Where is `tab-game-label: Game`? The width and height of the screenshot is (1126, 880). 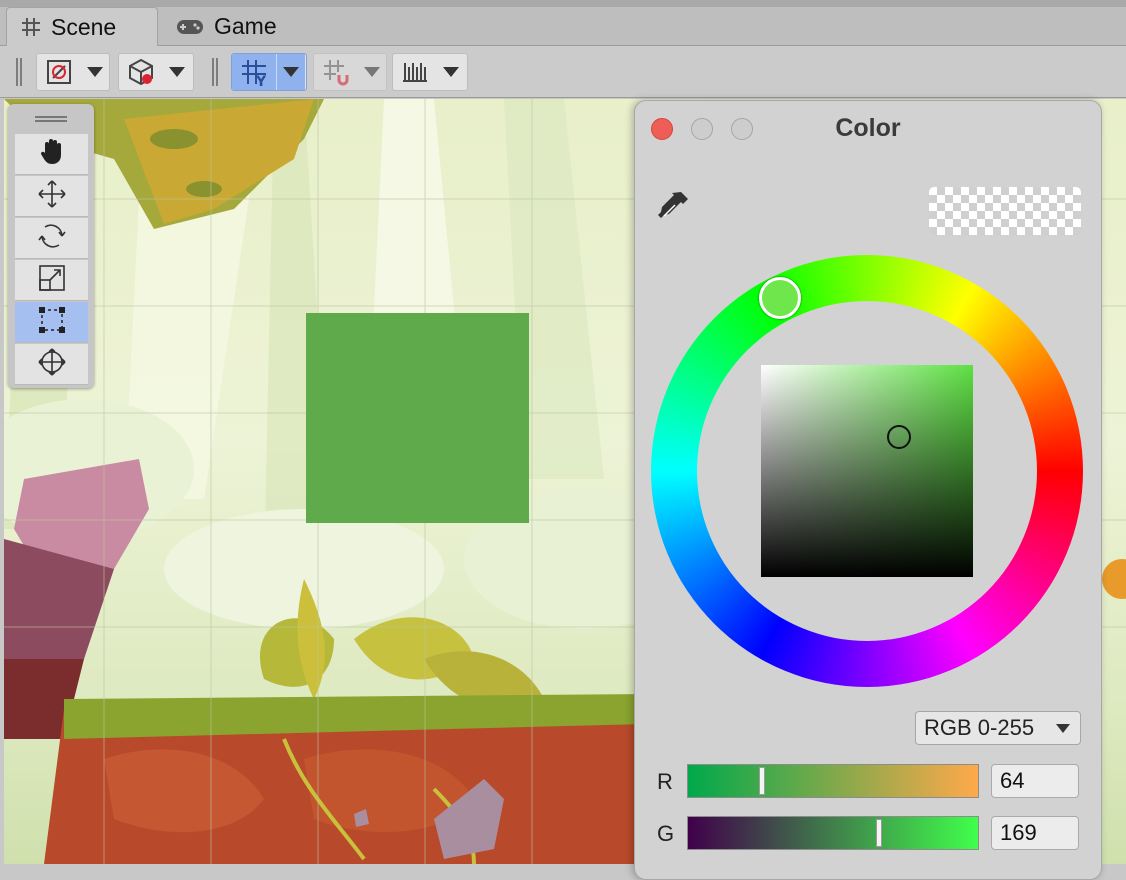 tab-game-label: Game is located at coordinates (245, 26).